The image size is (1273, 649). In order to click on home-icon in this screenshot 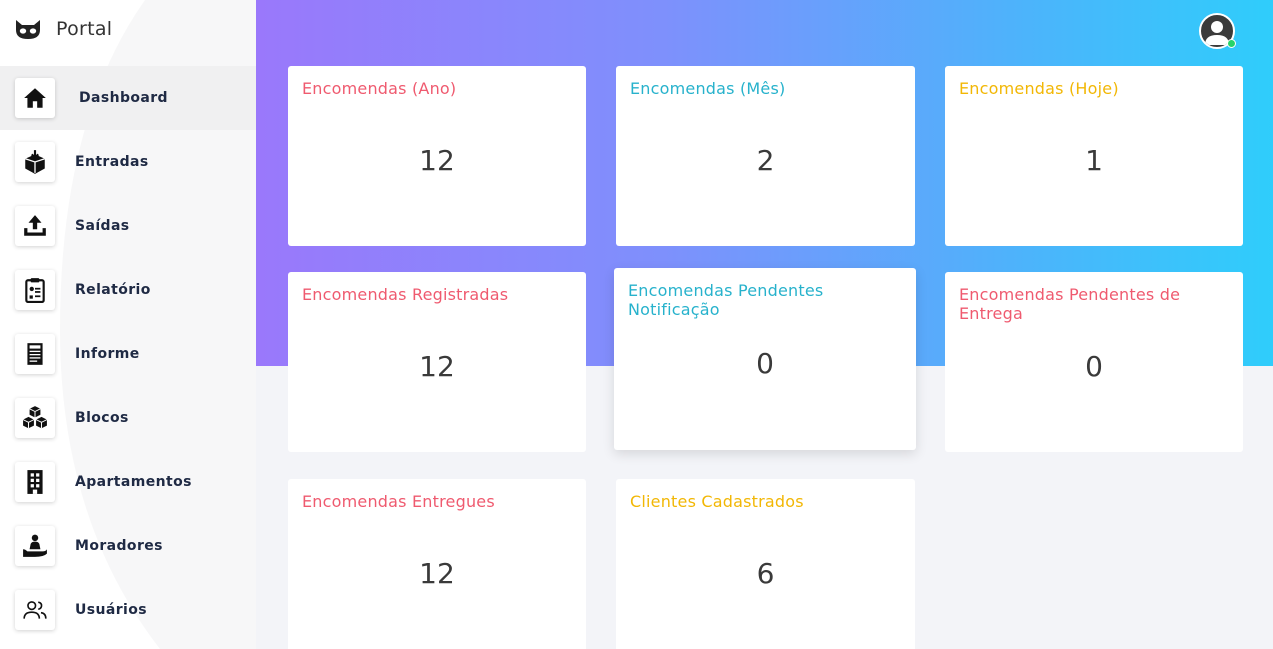, I will do `click(35, 98)`.